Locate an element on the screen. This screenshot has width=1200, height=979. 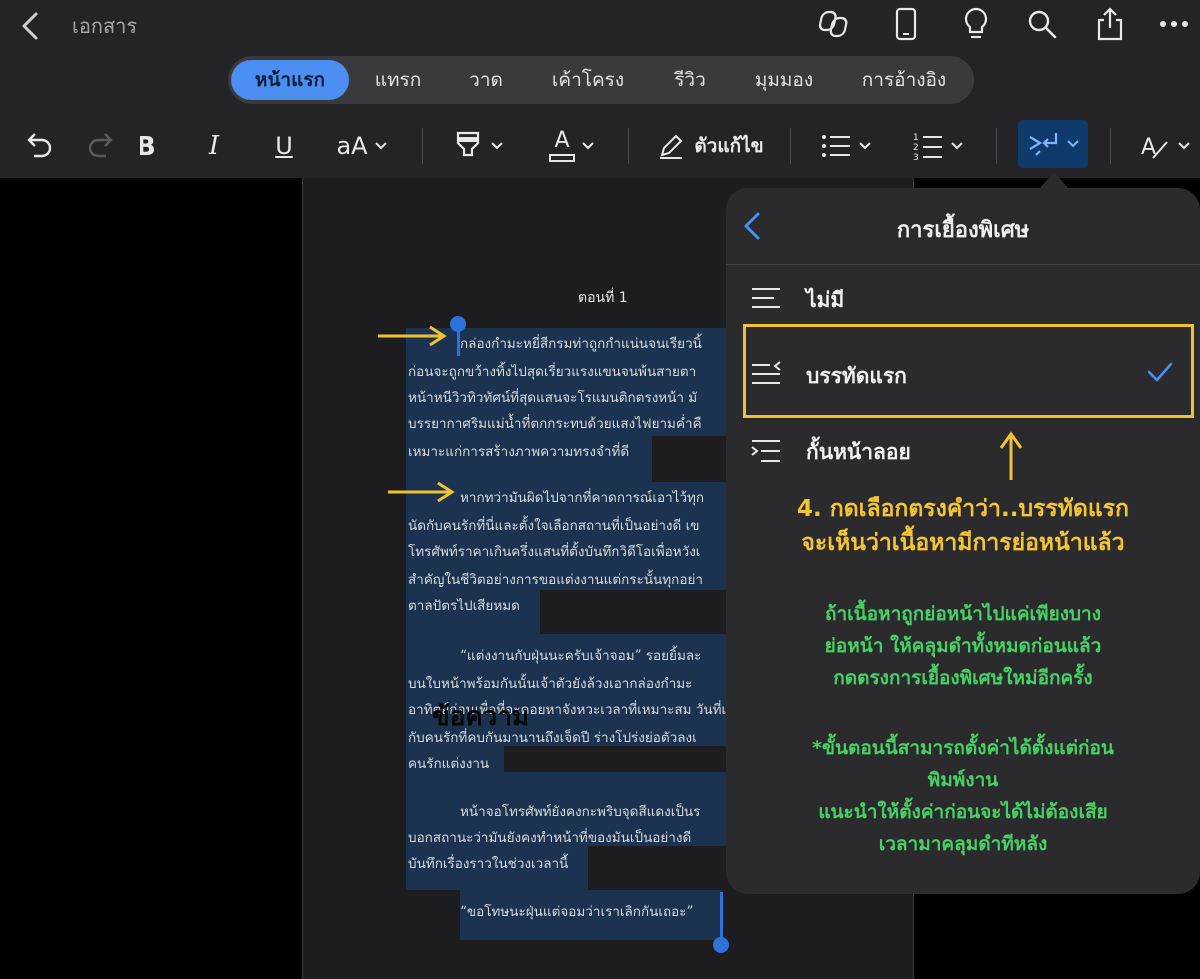
undo-button is located at coordinates (38, 146).